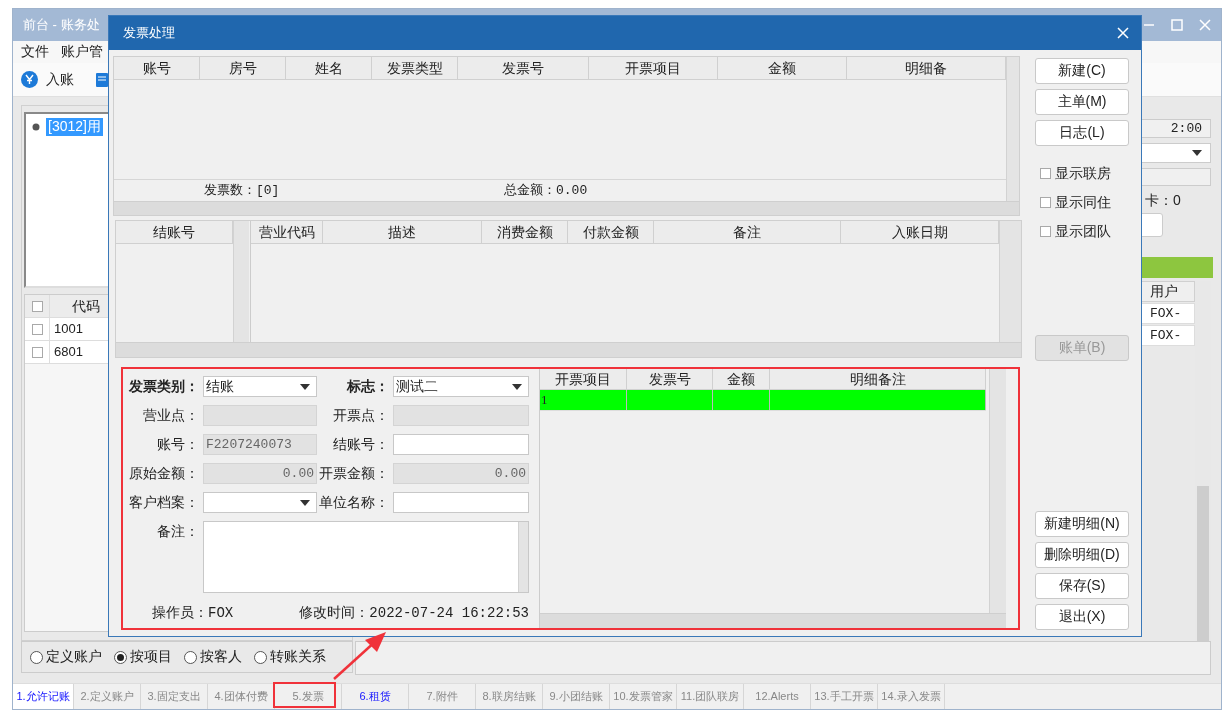 The width and height of the screenshot is (1230, 715). I want to click on field-label: 标志：, so click(368, 386).